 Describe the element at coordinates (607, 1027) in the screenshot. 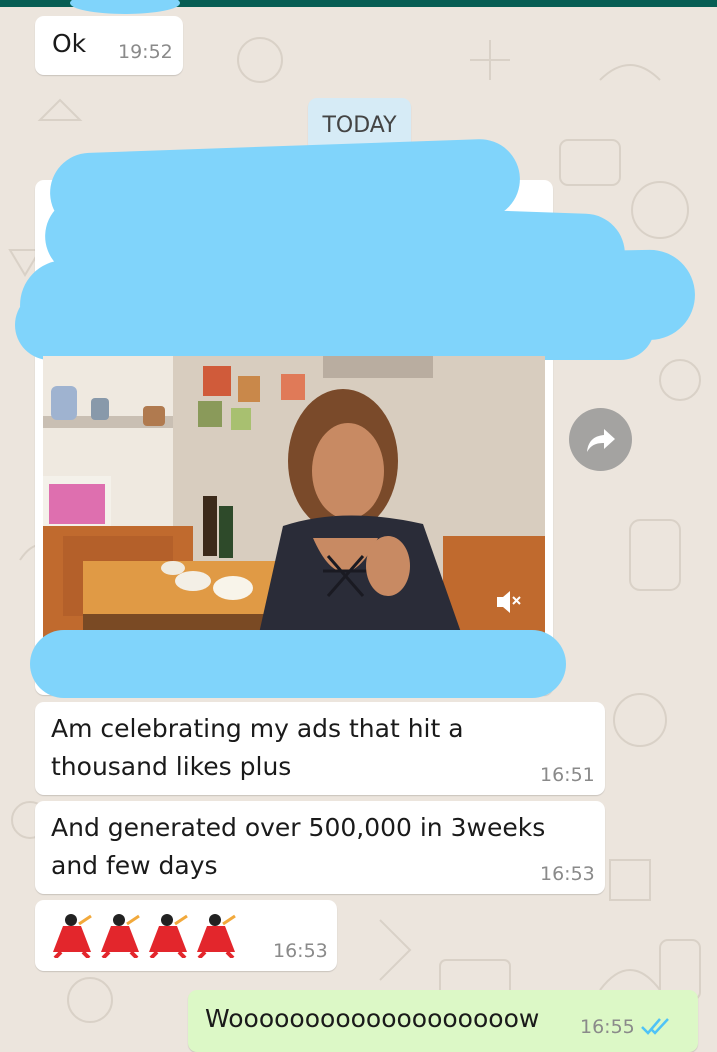

I see `message-time: 16:55` at that location.